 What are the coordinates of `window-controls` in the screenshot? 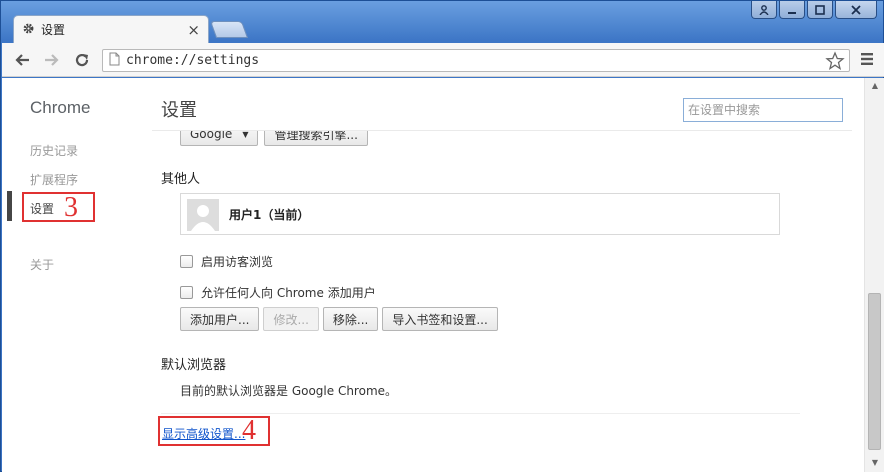 It's located at (814, 10).